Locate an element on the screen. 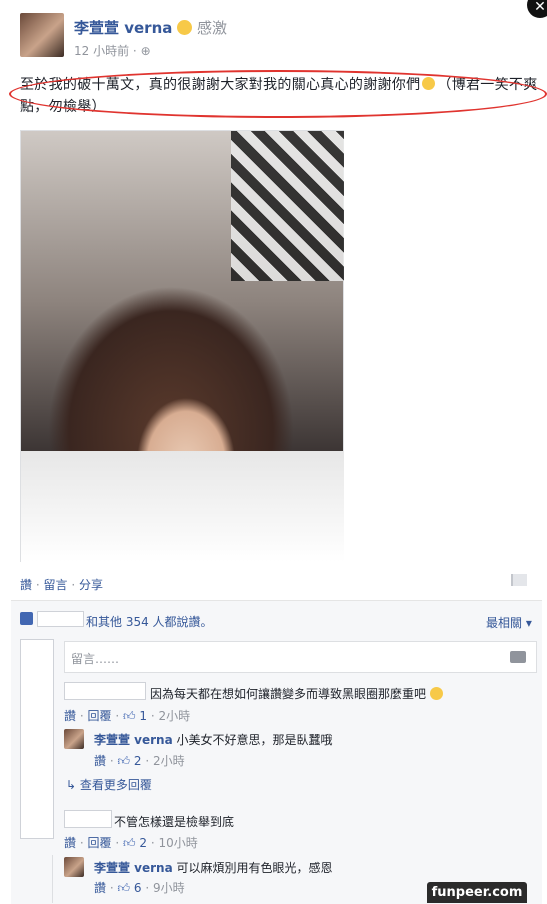  flag-icon is located at coordinates (519, 580).